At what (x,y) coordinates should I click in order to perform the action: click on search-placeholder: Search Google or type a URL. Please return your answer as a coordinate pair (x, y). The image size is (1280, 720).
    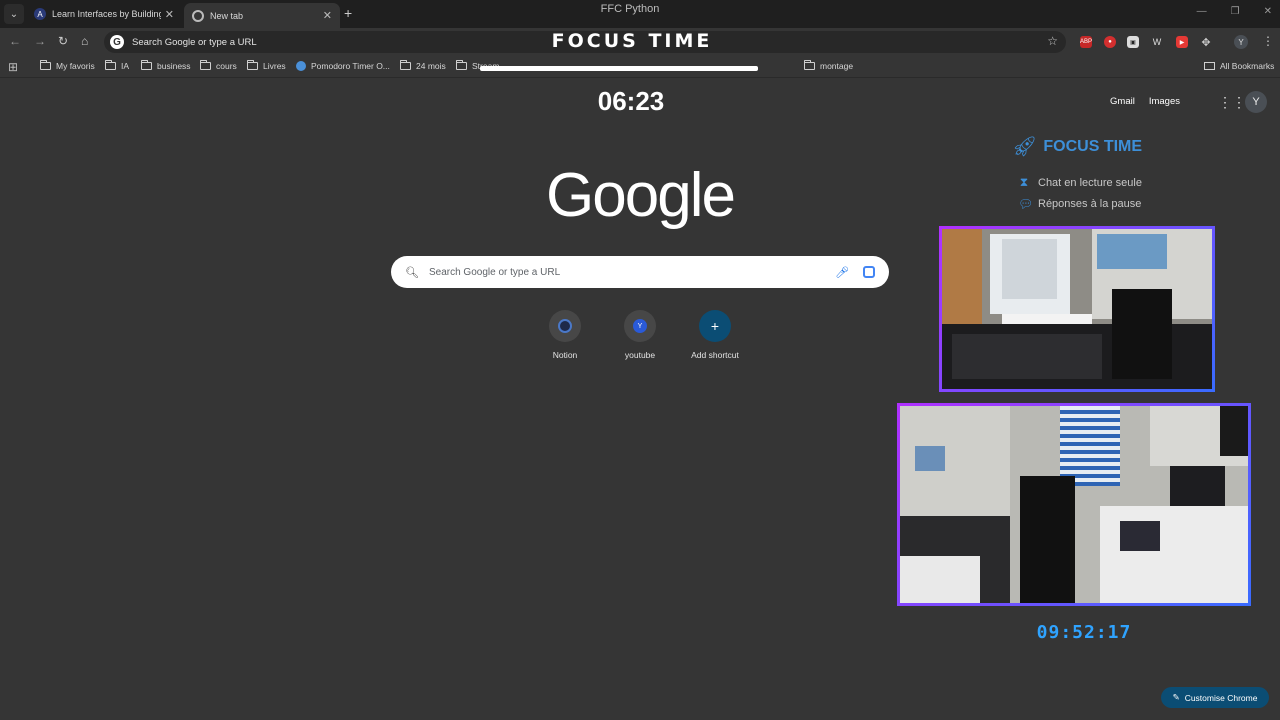
    Looking at the image, I should click on (494, 272).